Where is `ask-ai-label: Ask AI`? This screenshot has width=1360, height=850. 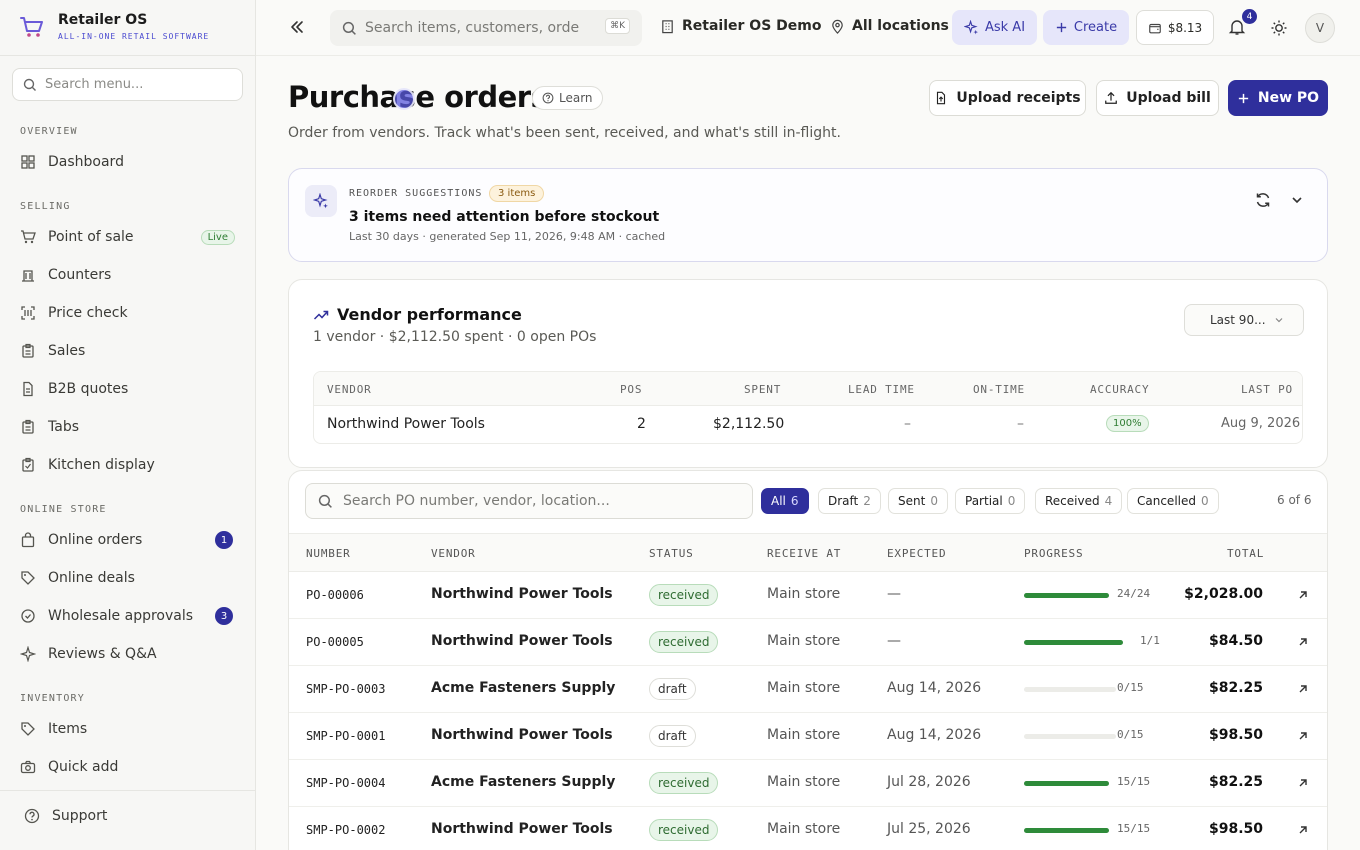 ask-ai-label: Ask AI is located at coordinates (1005, 27).